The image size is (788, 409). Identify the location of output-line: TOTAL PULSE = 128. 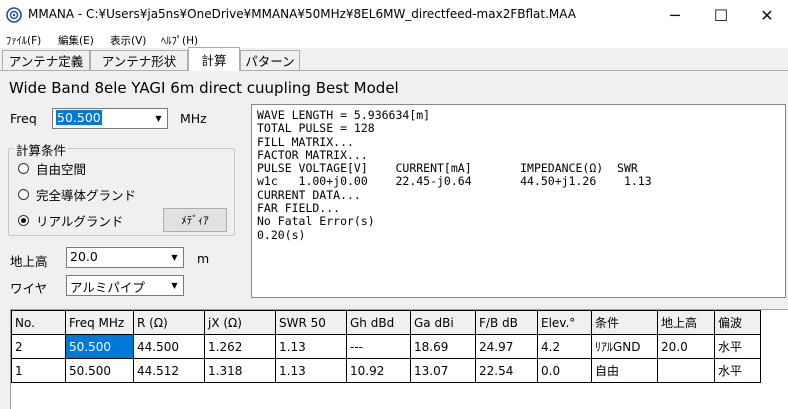
(316, 128).